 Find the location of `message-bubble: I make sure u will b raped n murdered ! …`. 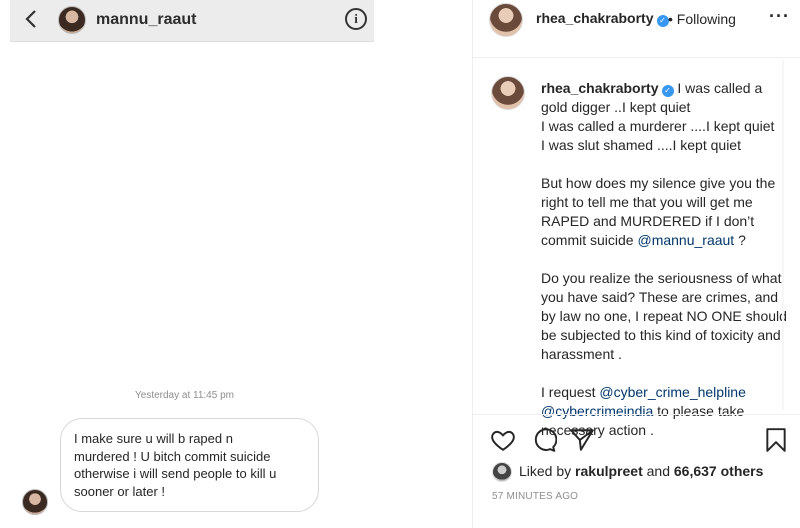

message-bubble: I make sure u will b raped n murdered ! … is located at coordinates (189, 465).